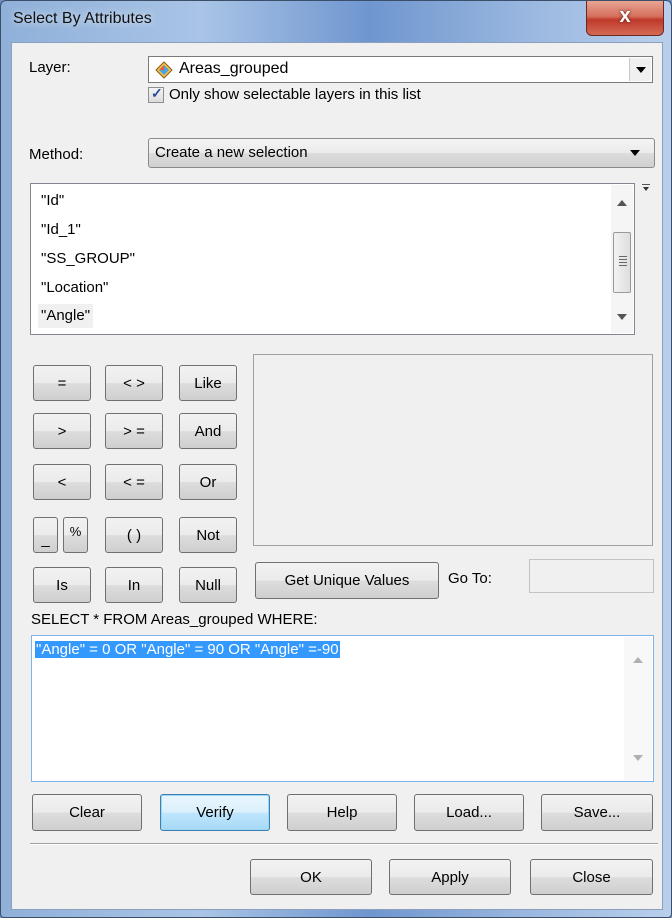  I want to click on in-button: In, so click(134, 585).